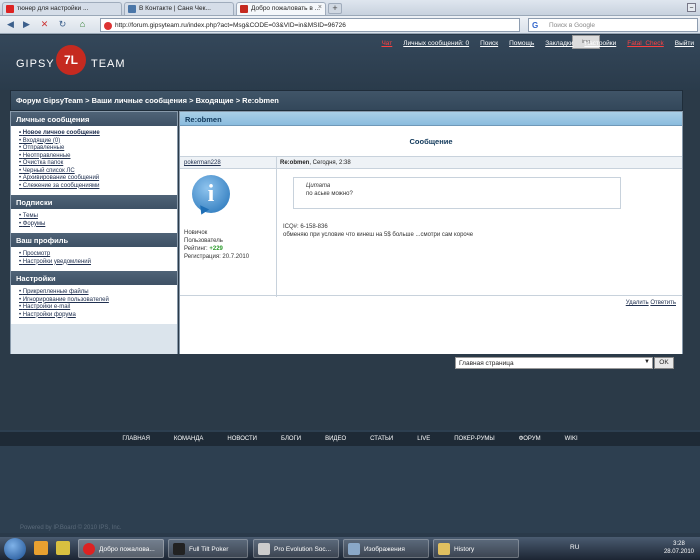  Describe the element at coordinates (197, 249) in the screenshot. I see `rating-label: Рейтинг:` at that location.